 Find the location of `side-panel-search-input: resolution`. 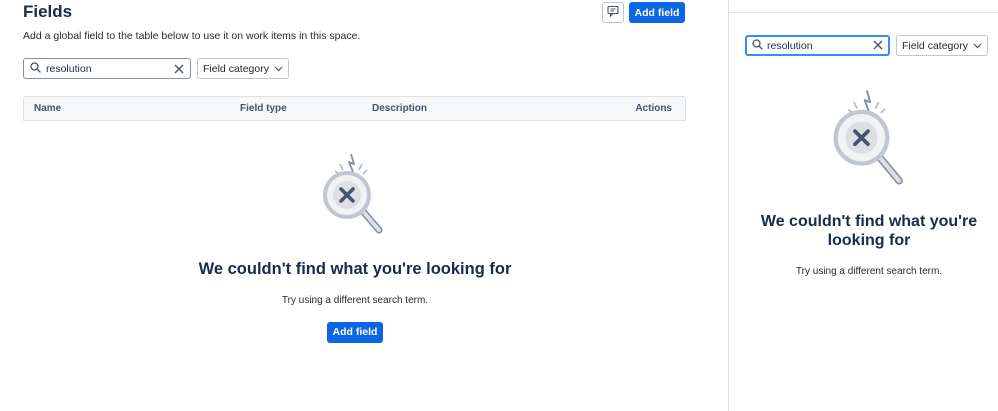

side-panel-search-input: resolution is located at coordinates (817, 45).